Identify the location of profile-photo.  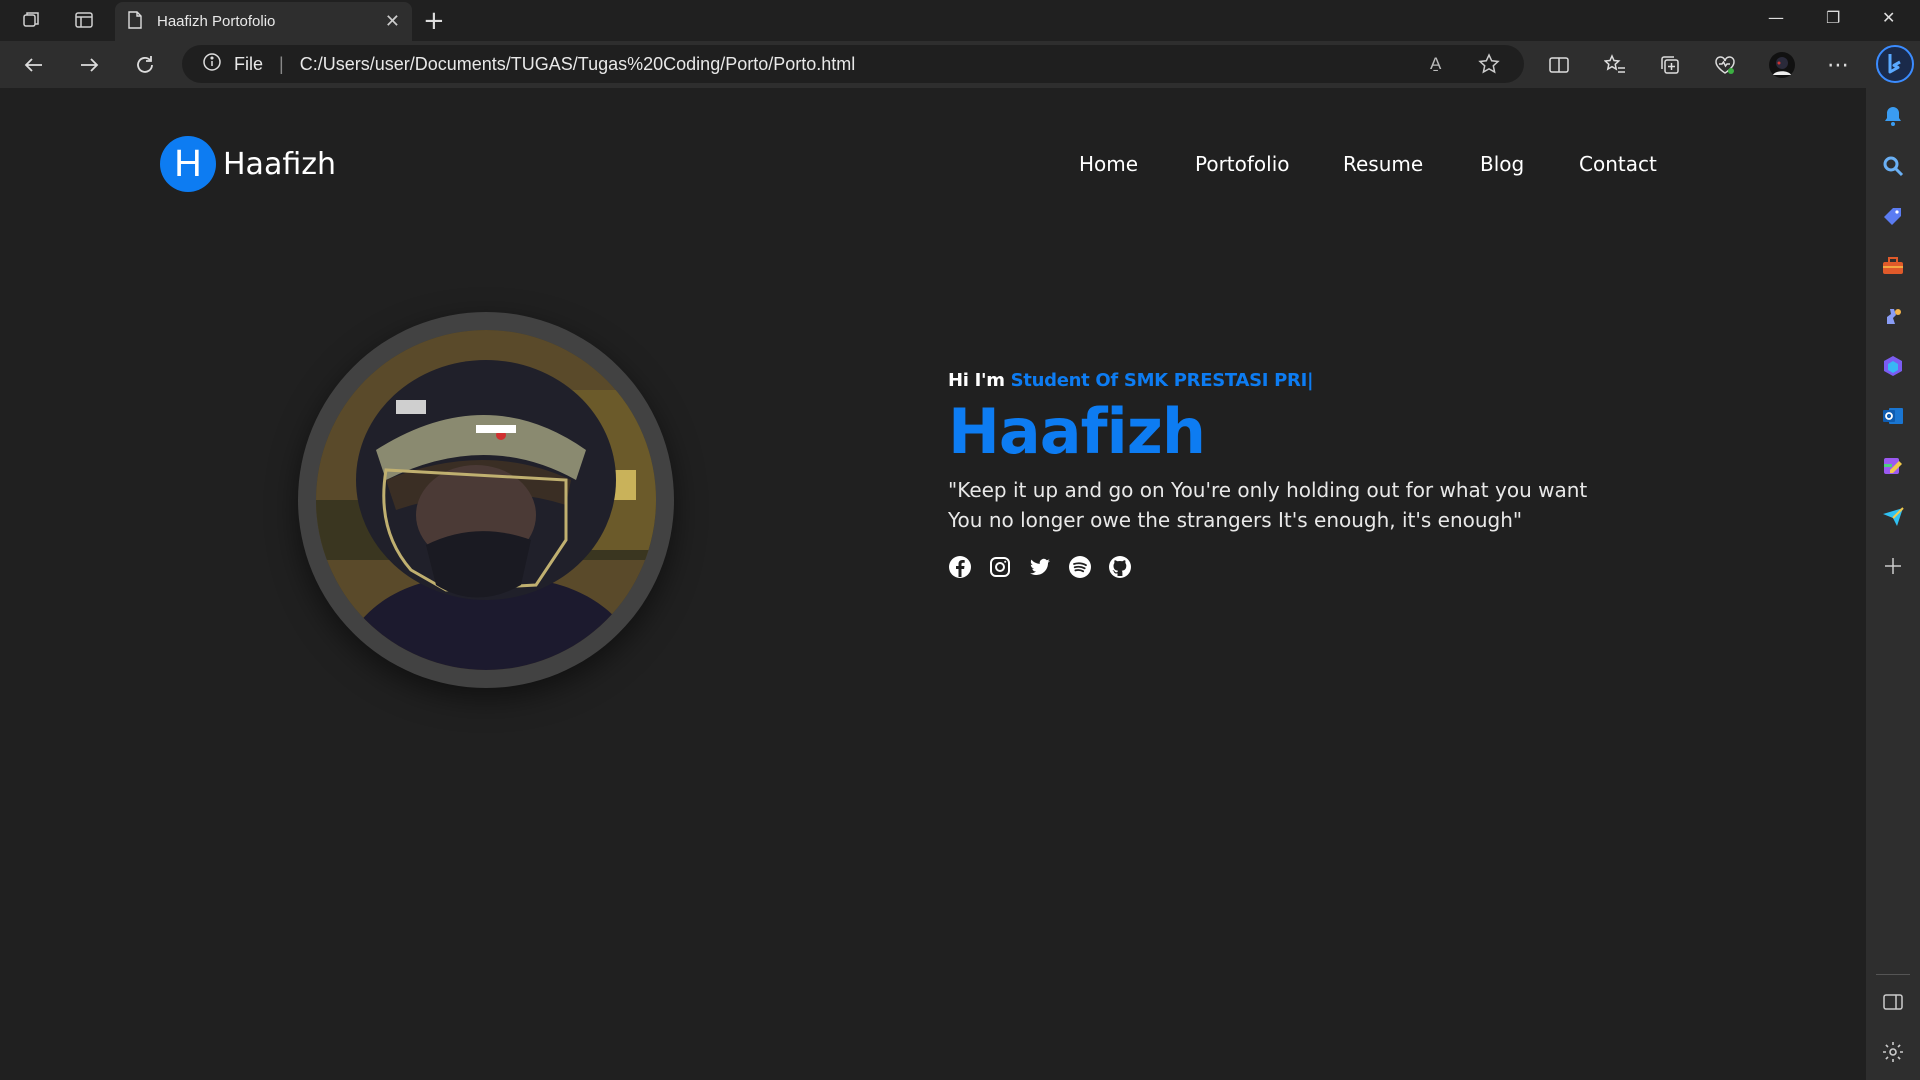
(486, 500).